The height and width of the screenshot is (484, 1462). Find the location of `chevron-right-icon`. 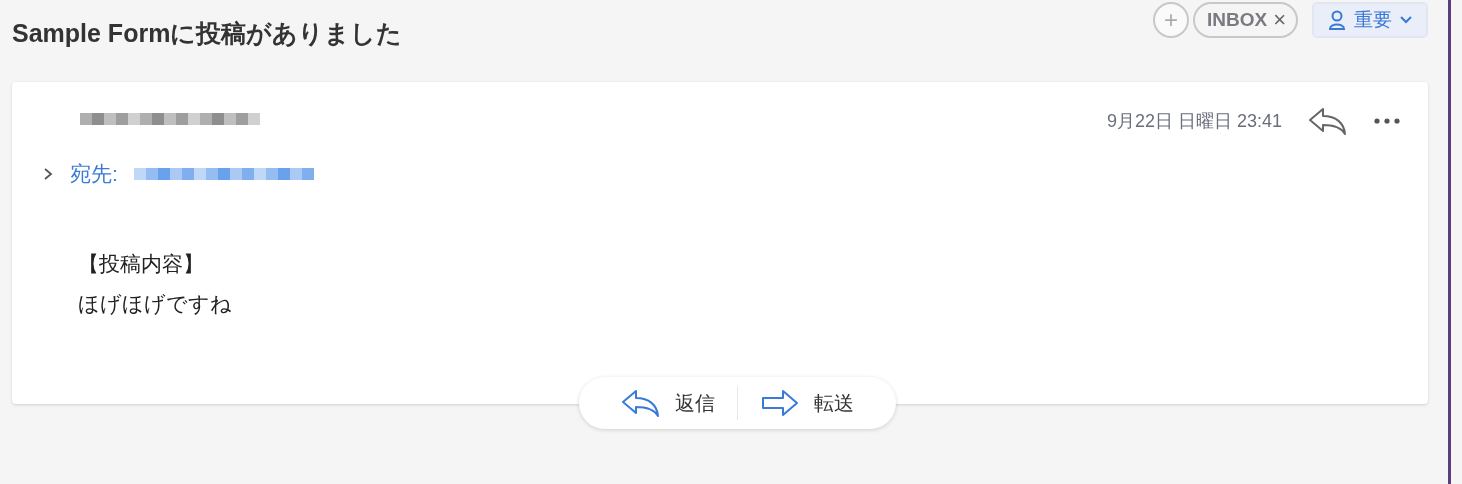

chevron-right-icon is located at coordinates (48, 174).